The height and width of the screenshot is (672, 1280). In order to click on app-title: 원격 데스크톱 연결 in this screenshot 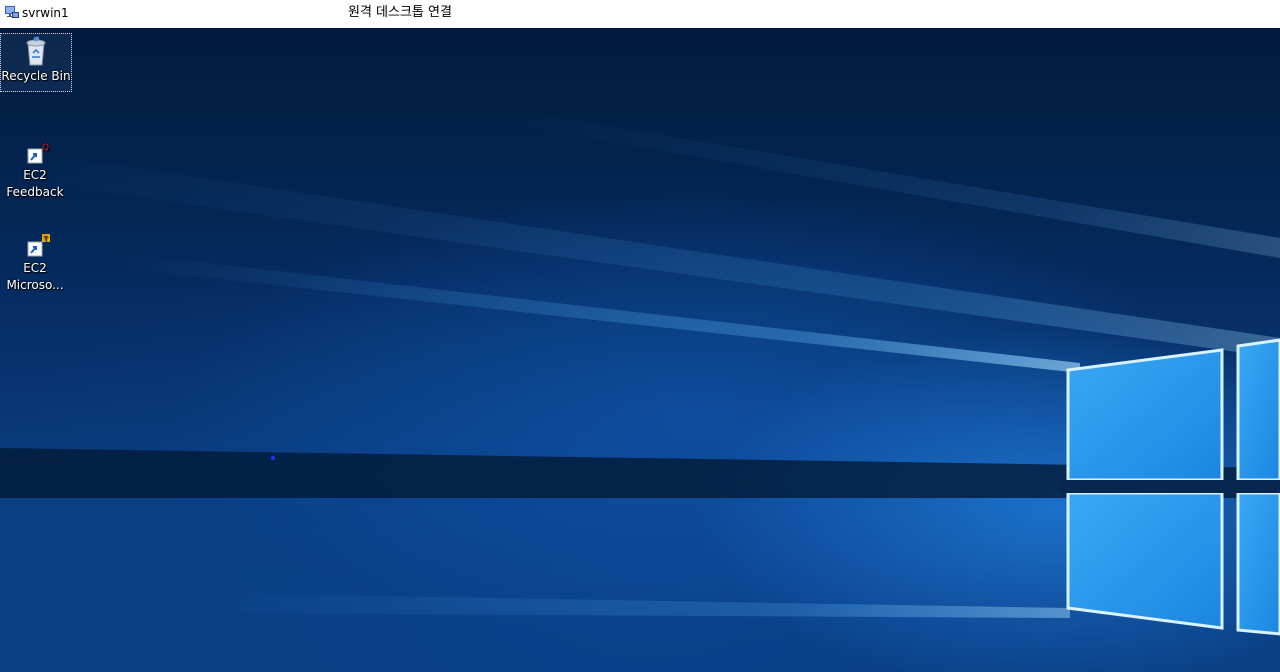, I will do `click(400, 12)`.